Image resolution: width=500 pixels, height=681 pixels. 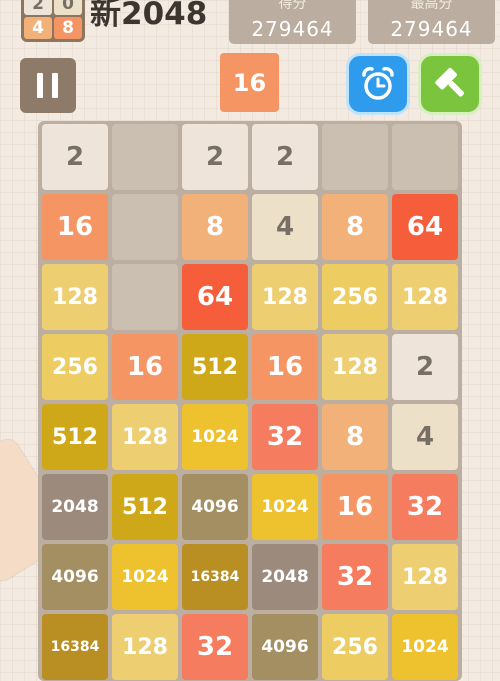 What do you see at coordinates (431, 29) in the screenshot?
I see `best-score-value: 279464` at bounding box center [431, 29].